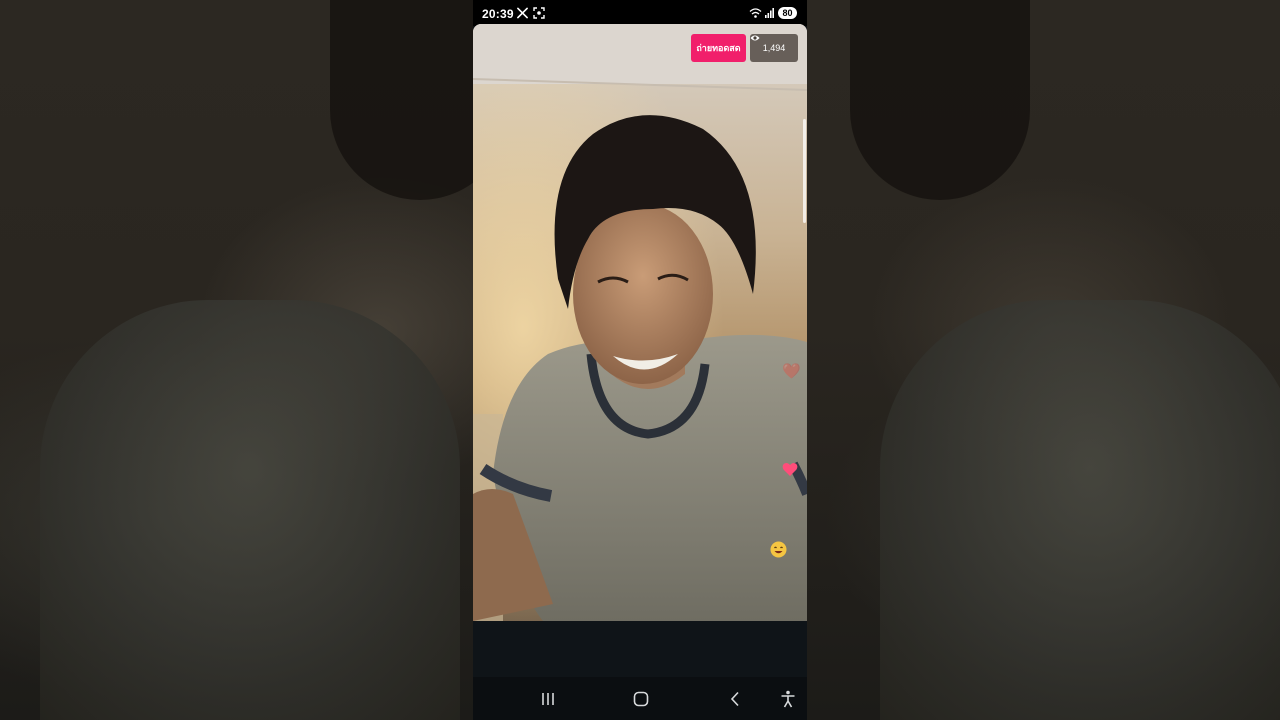 The image size is (1280, 720). I want to click on viewer-count: 1,494, so click(774, 48).